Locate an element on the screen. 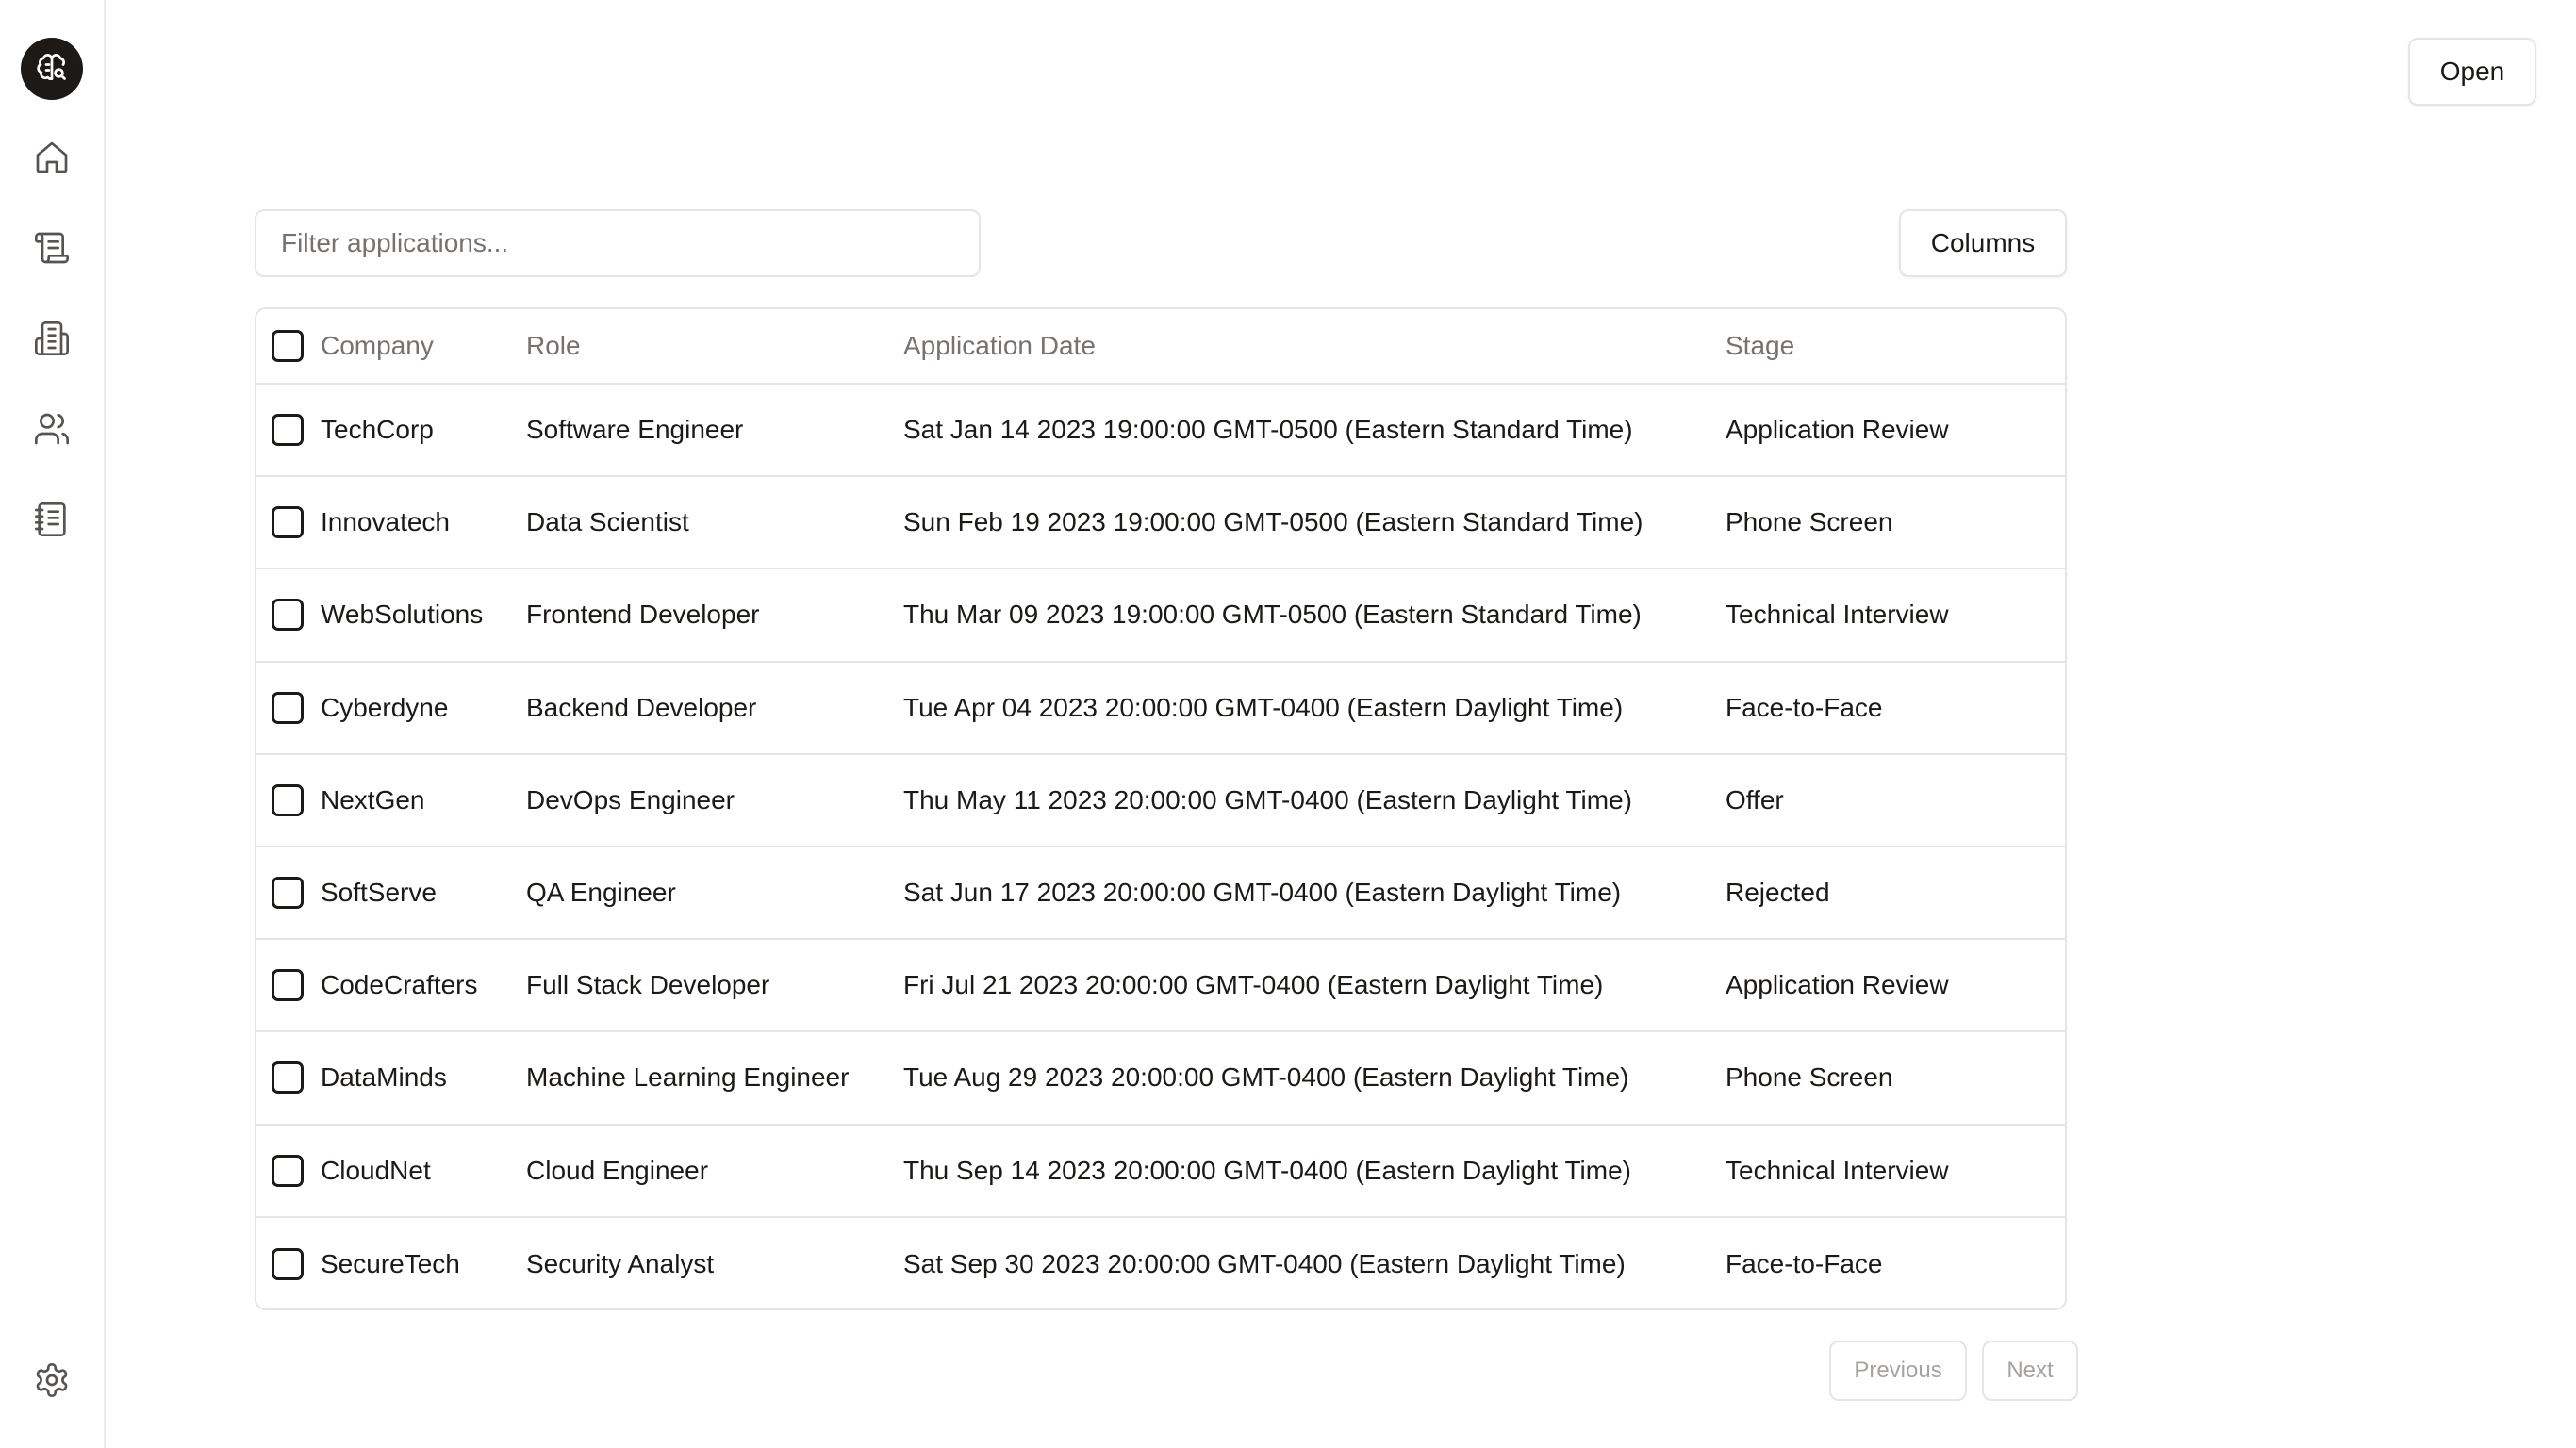  home-icon is located at coordinates (52, 157).